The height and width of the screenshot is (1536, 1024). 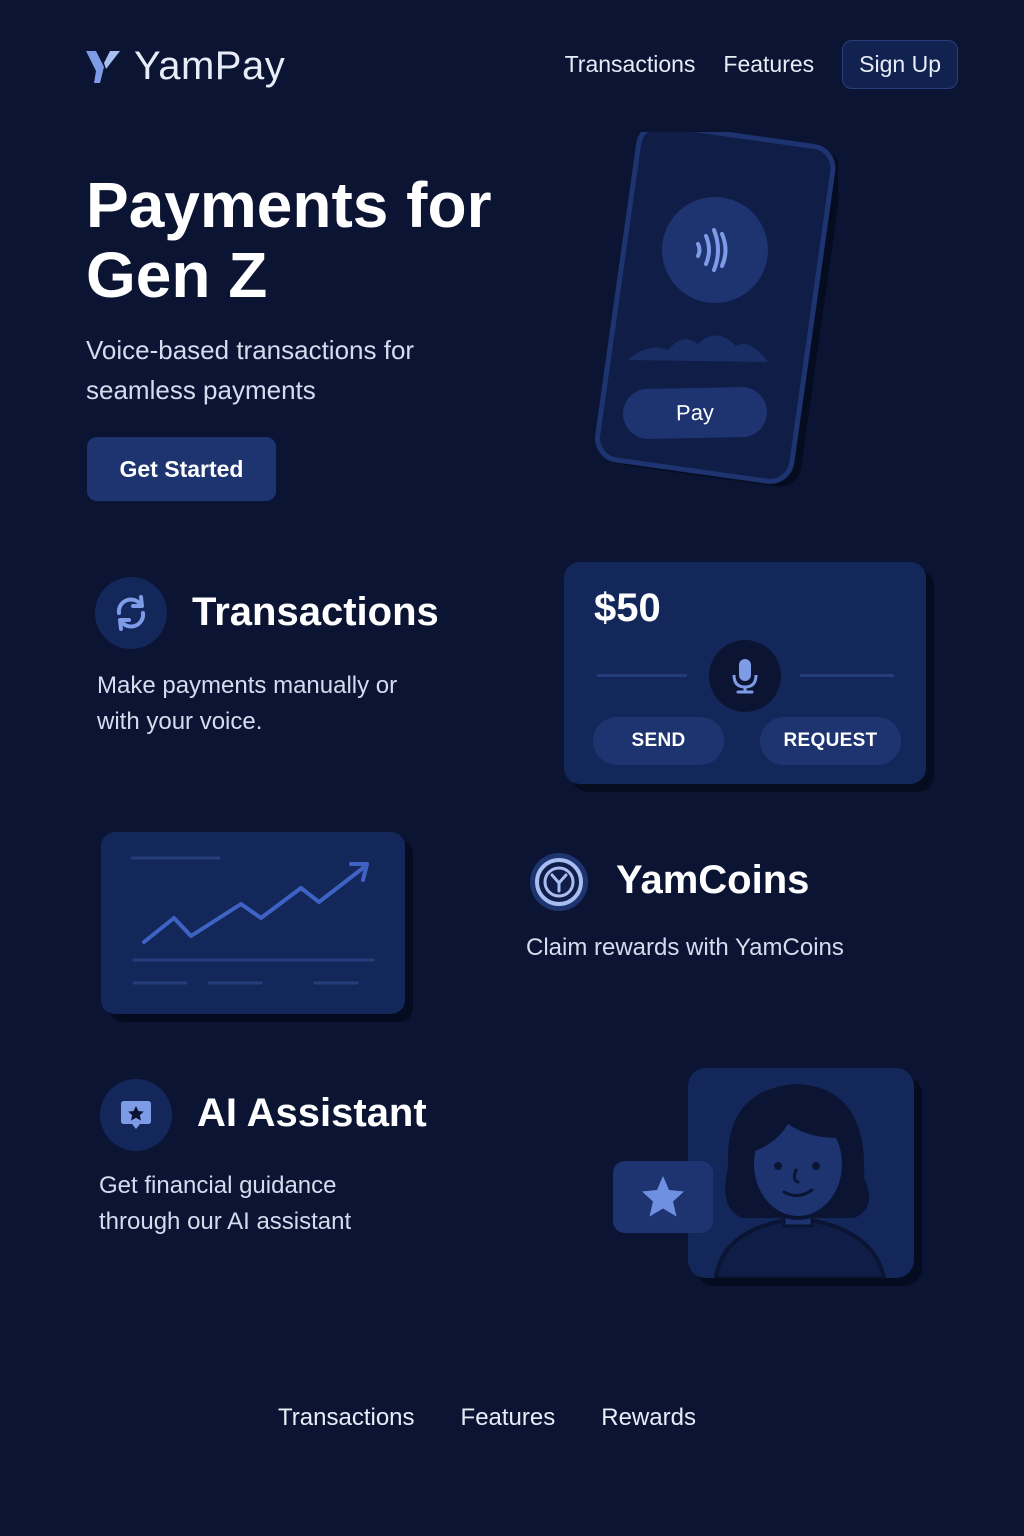 I want to click on transactions-icon-circle, so click(x=131, y=613).